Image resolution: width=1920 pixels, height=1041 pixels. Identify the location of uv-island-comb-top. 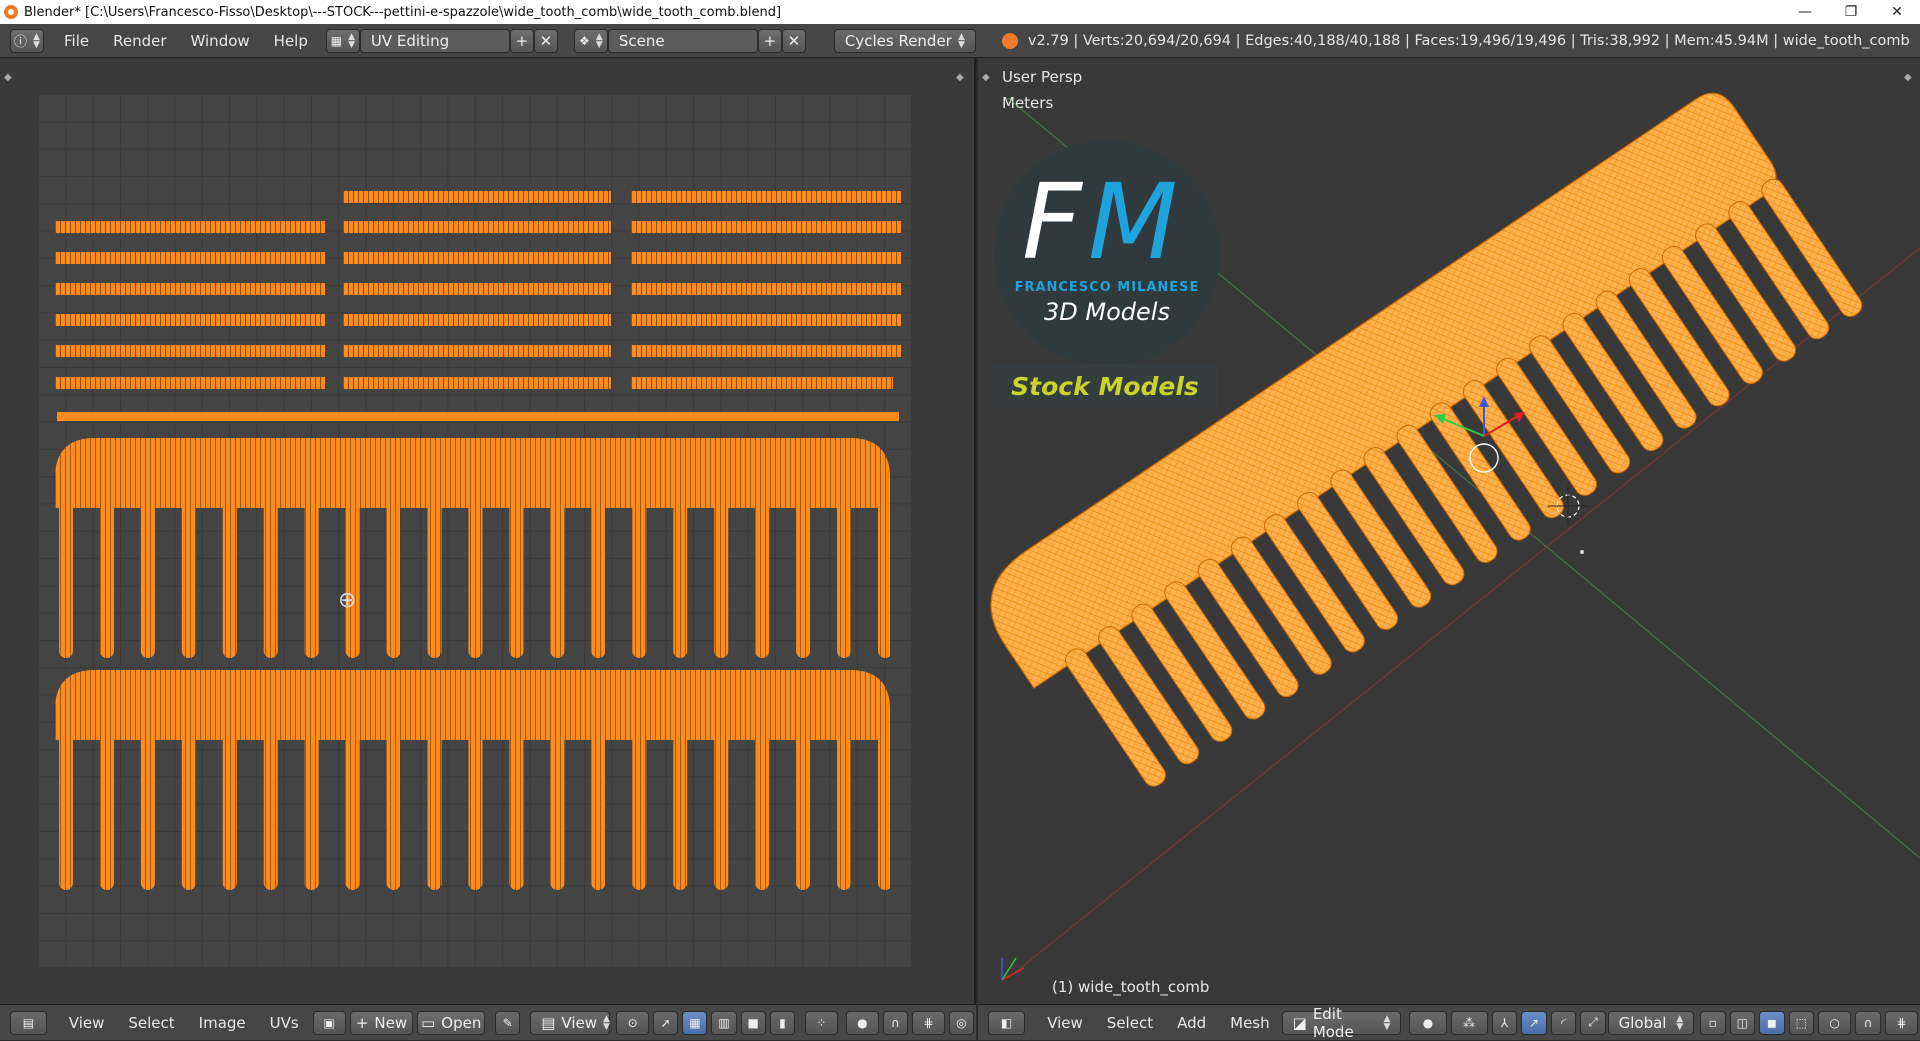
(472, 548).